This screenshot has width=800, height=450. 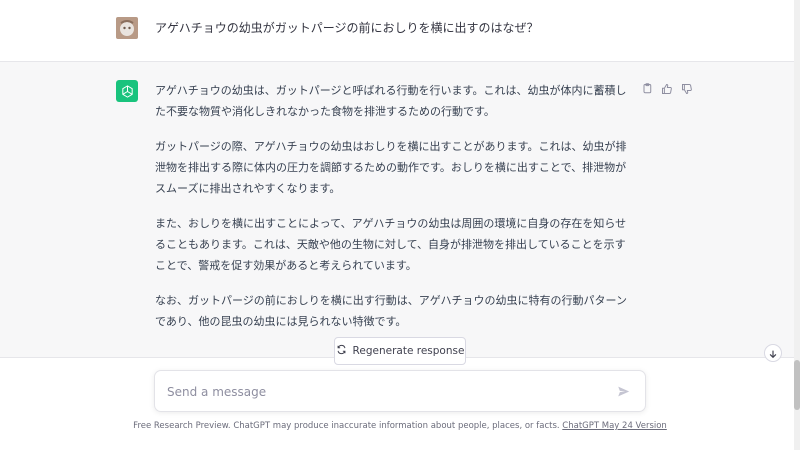 I want to click on message-input, so click(x=387, y=392).